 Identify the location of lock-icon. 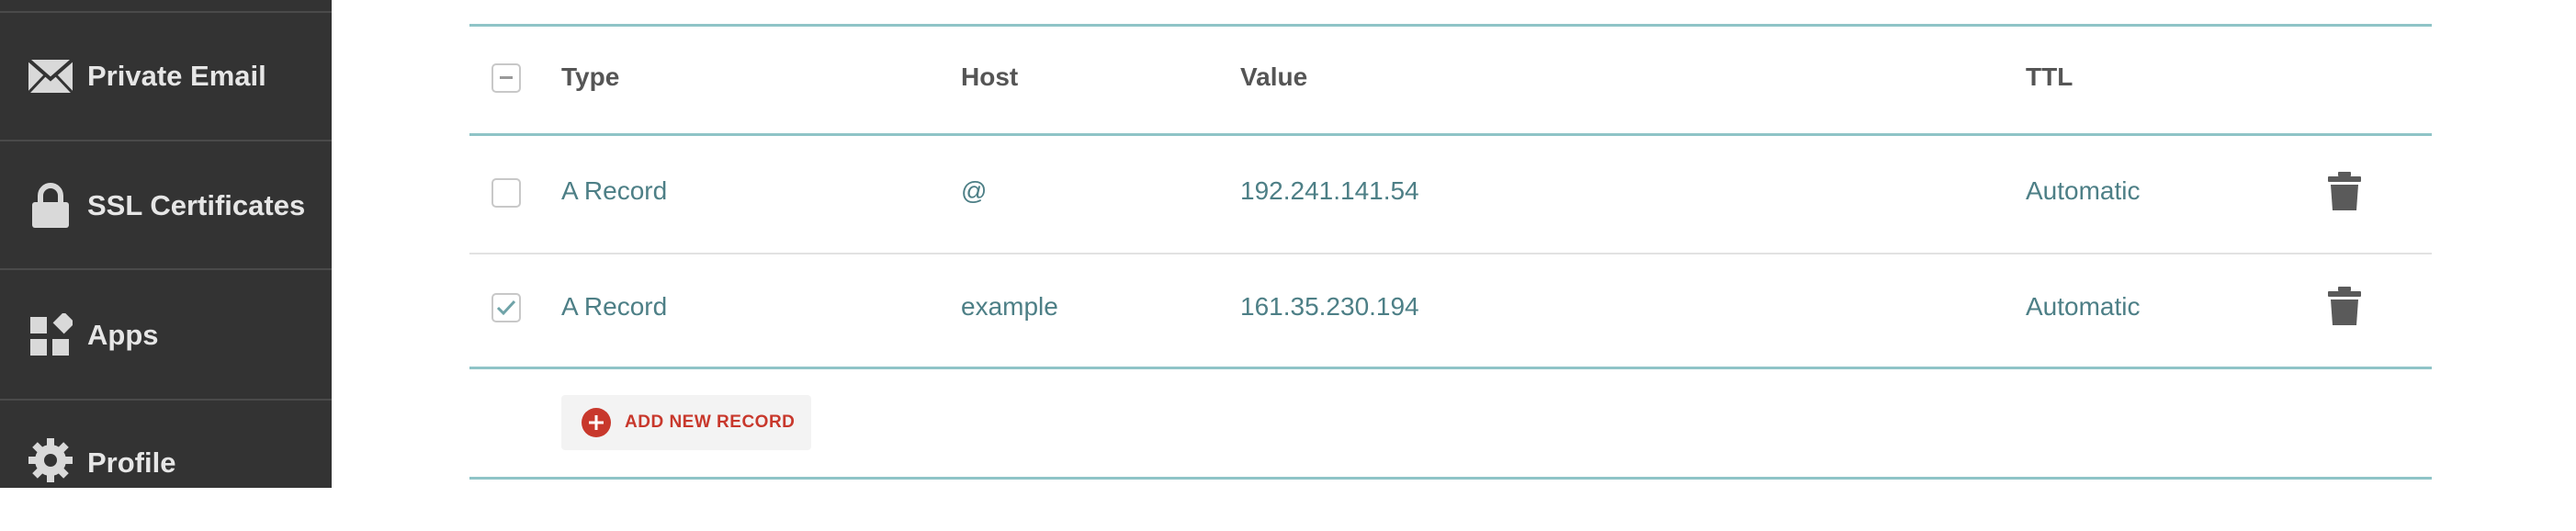
(50, 206).